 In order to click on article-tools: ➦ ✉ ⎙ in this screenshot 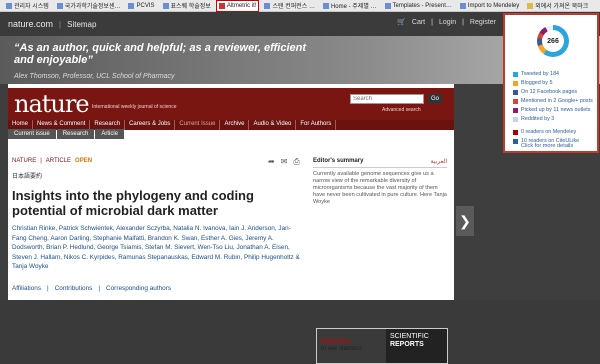, I will do `click(284, 162)`.